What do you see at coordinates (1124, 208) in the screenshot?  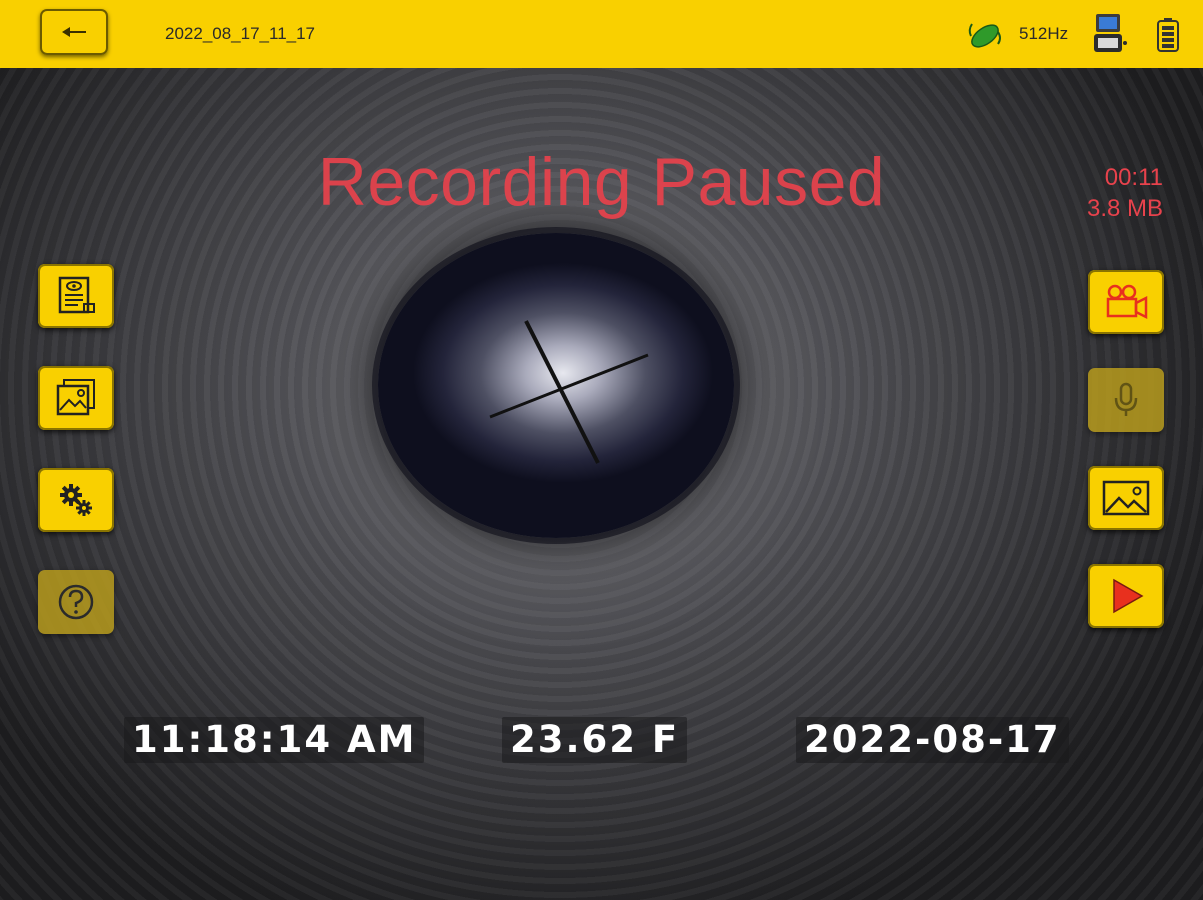 I see `recording-size: 3.8 MB` at bounding box center [1124, 208].